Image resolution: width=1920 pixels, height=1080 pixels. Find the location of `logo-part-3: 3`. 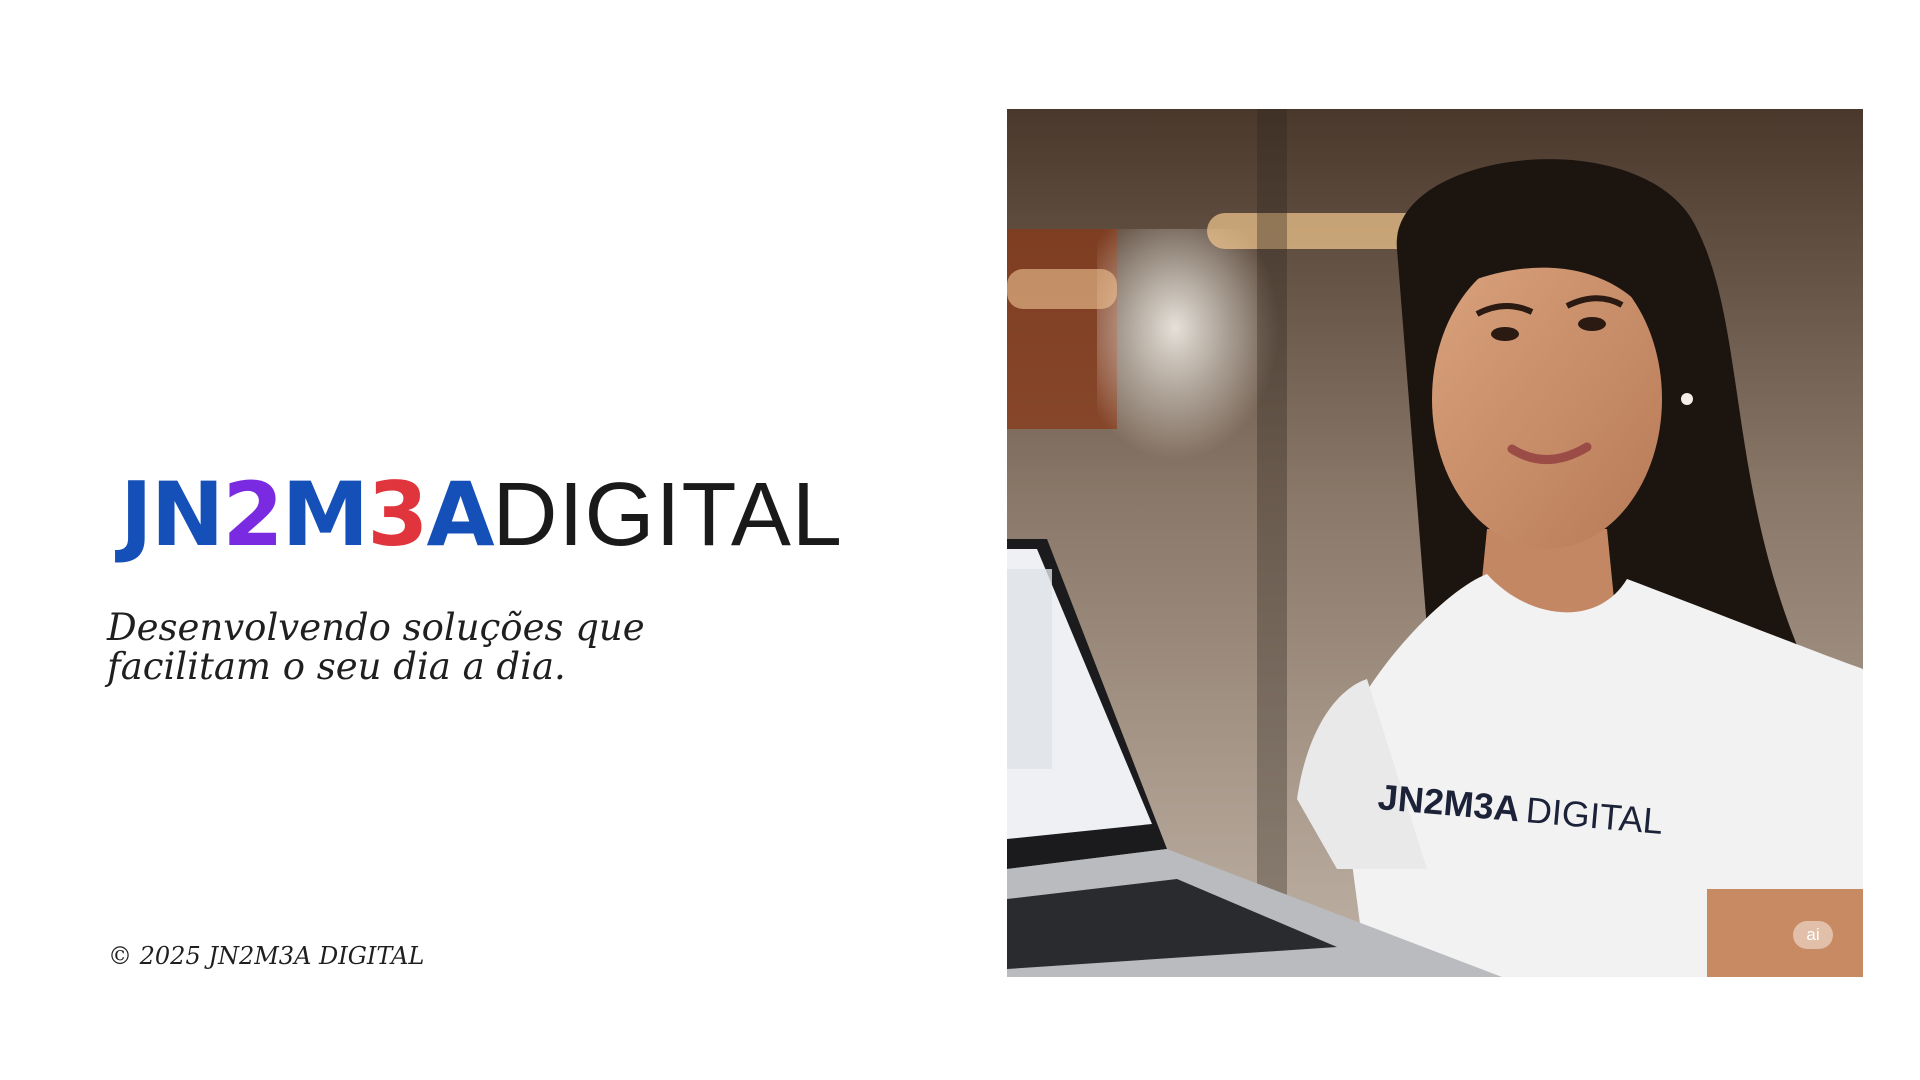

logo-part-3: 3 is located at coordinates (397, 514).